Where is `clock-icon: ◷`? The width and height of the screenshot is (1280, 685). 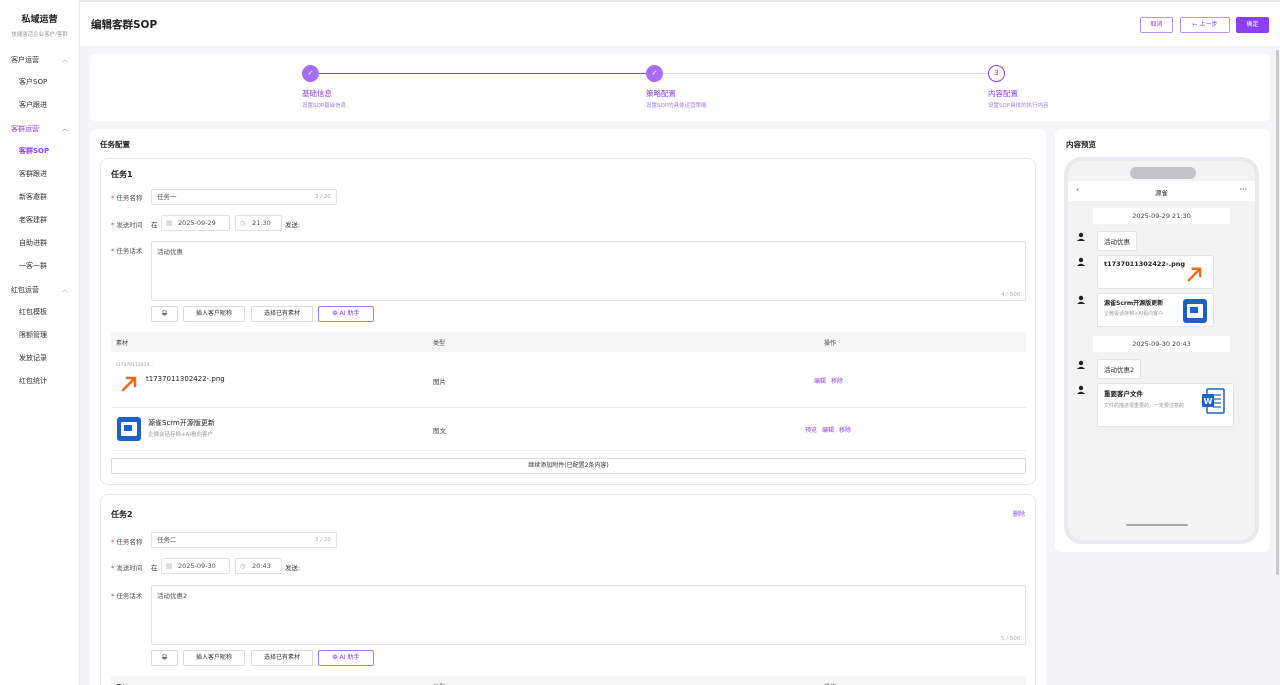 clock-icon: ◷ is located at coordinates (243, 566).